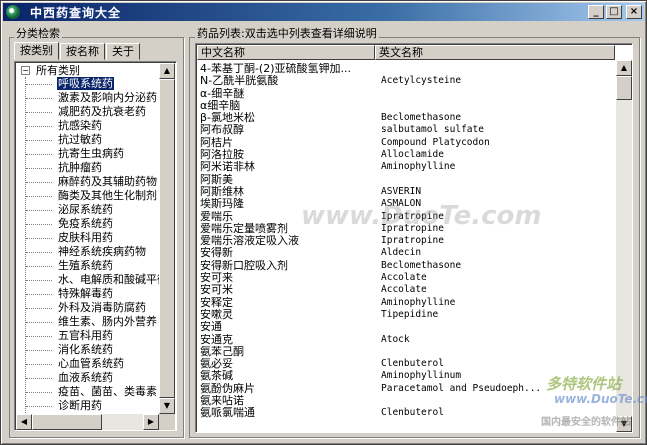  What do you see at coordinates (80, 167) in the screenshot?
I see `tree-item-label: 抗肿瘤药` at bounding box center [80, 167].